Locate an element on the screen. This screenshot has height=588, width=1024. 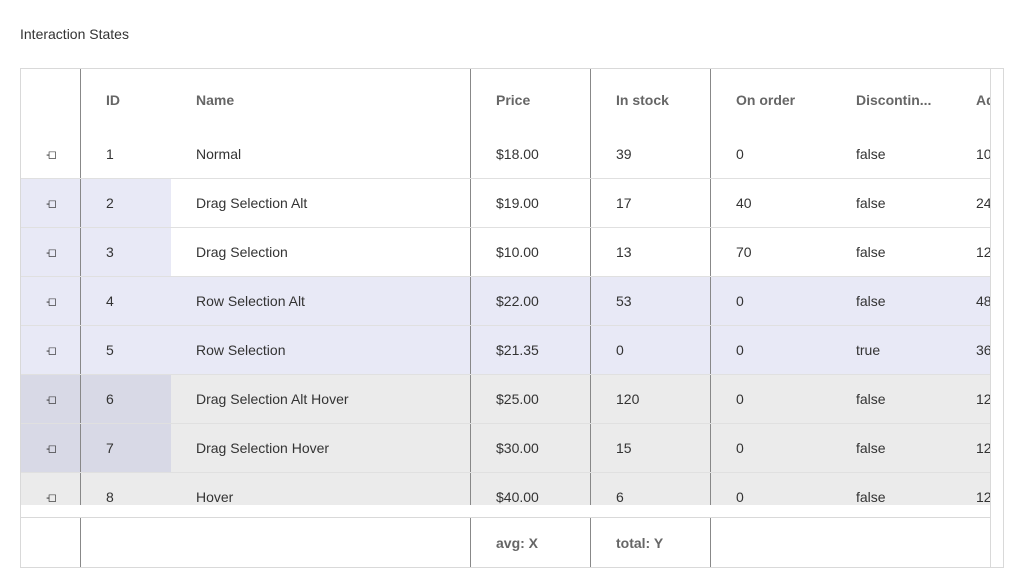
cell-id: 2 is located at coordinates (126, 203).